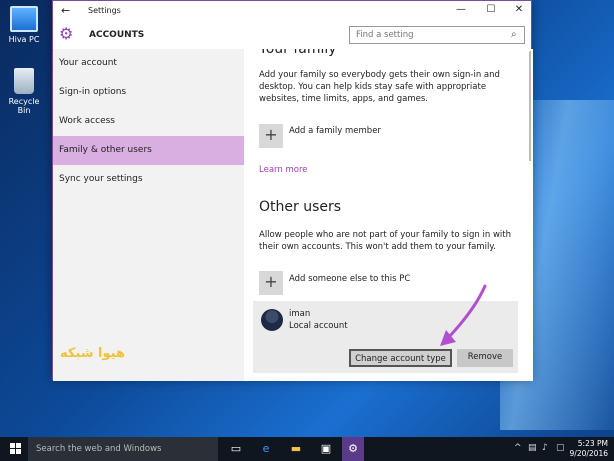  Describe the element at coordinates (588, 453) in the screenshot. I see `clock-date: 9/20/2016` at that location.